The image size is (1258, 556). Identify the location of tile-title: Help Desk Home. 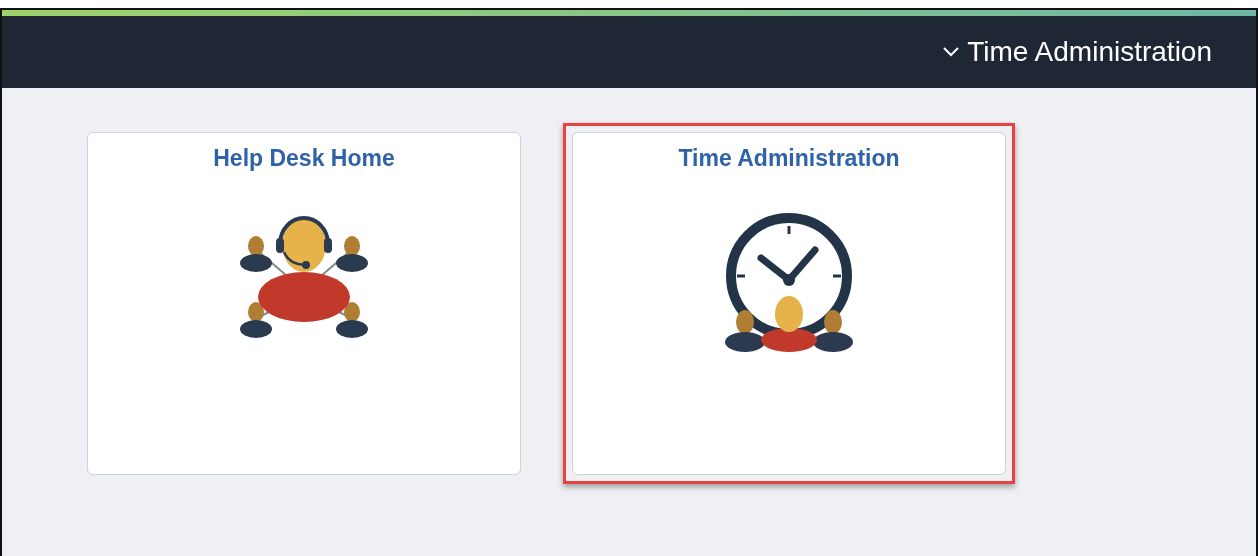
(304, 158).